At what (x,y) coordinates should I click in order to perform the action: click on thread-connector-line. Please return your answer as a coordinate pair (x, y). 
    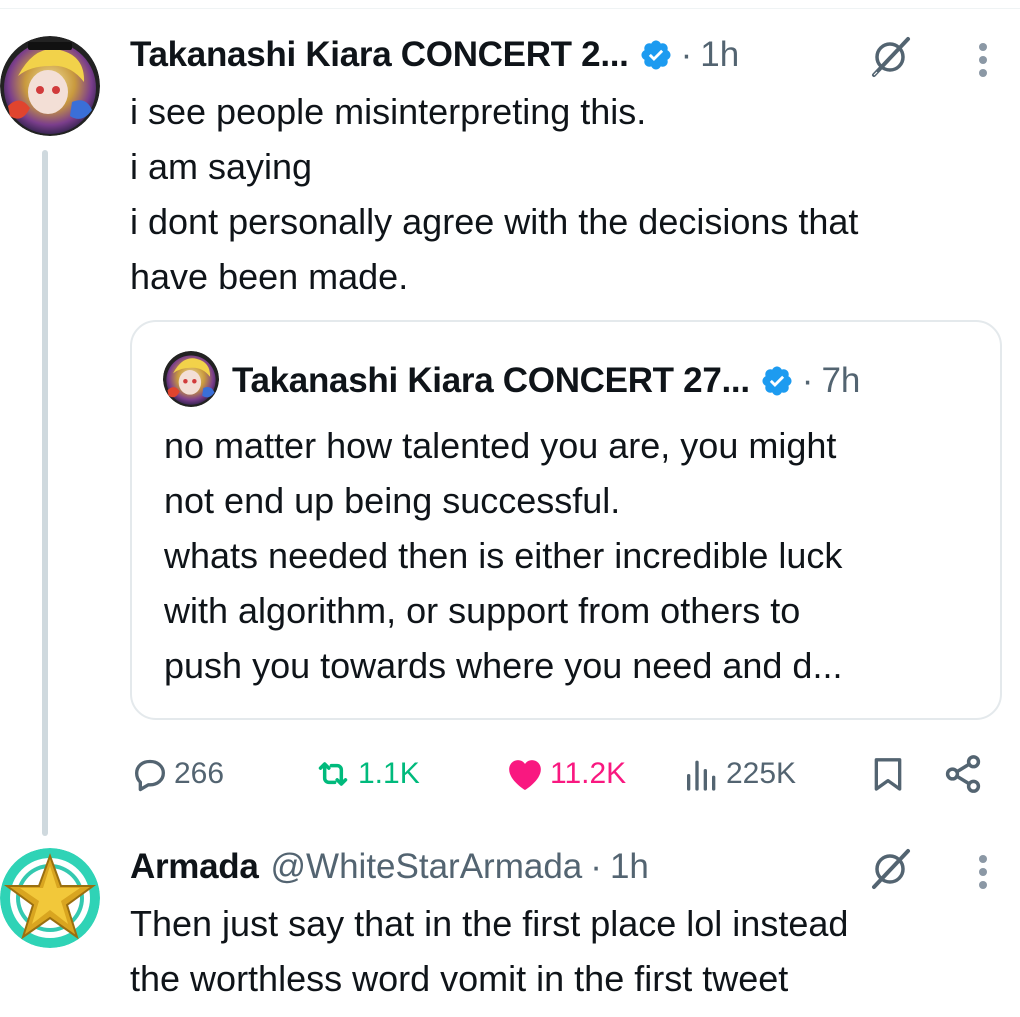
    Looking at the image, I should click on (45, 493).